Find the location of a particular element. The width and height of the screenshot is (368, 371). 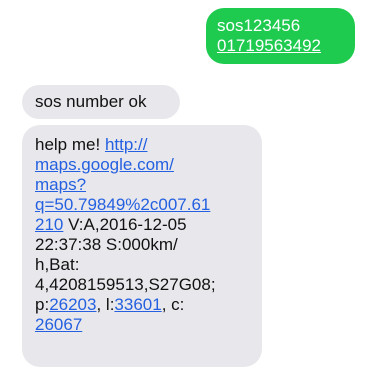

maps-link-part: 210 is located at coordinates (49, 224).